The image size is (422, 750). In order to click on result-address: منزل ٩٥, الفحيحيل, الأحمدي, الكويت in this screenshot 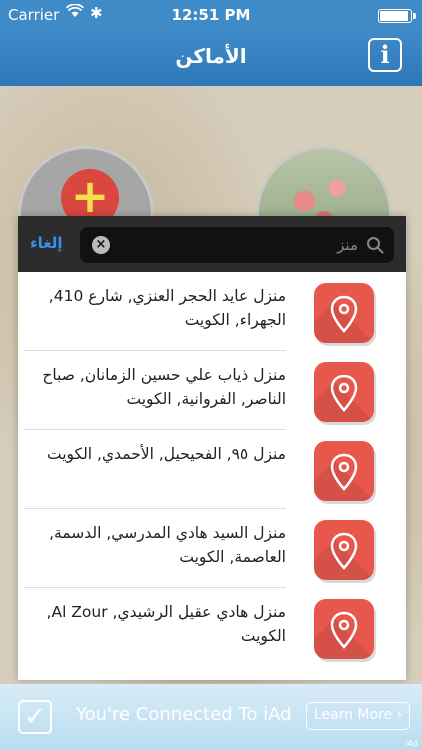, I will do `click(166, 454)`.